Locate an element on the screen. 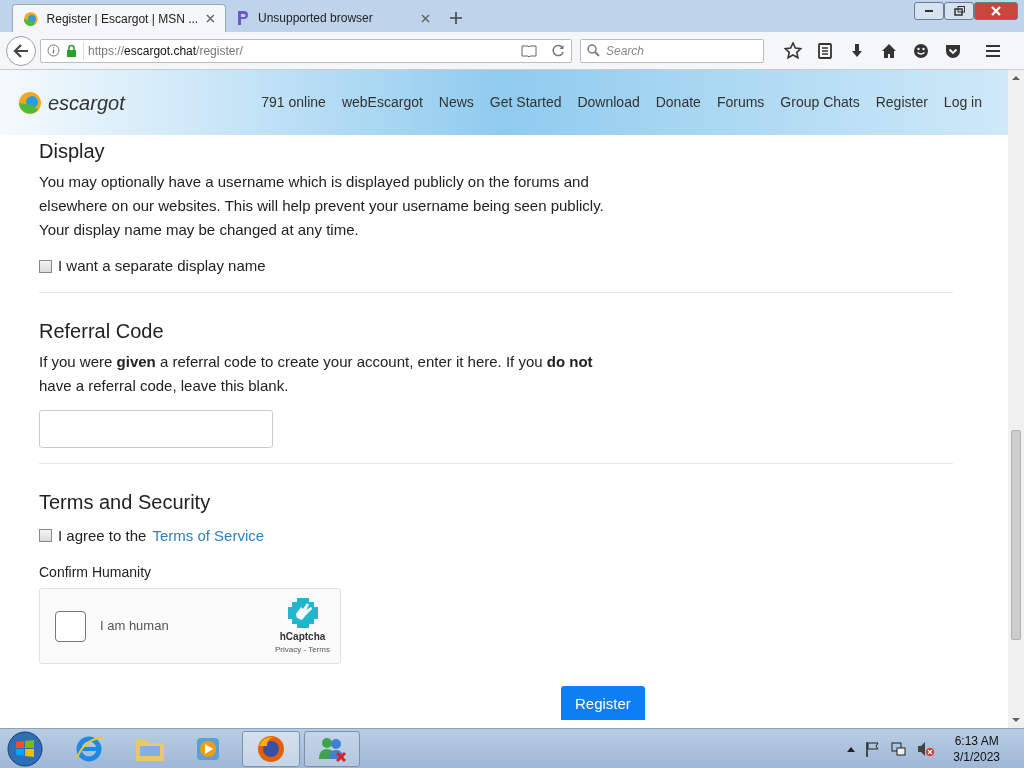 The width and height of the screenshot is (1024, 768). clock-date: 3/1/2023 is located at coordinates (976, 756).